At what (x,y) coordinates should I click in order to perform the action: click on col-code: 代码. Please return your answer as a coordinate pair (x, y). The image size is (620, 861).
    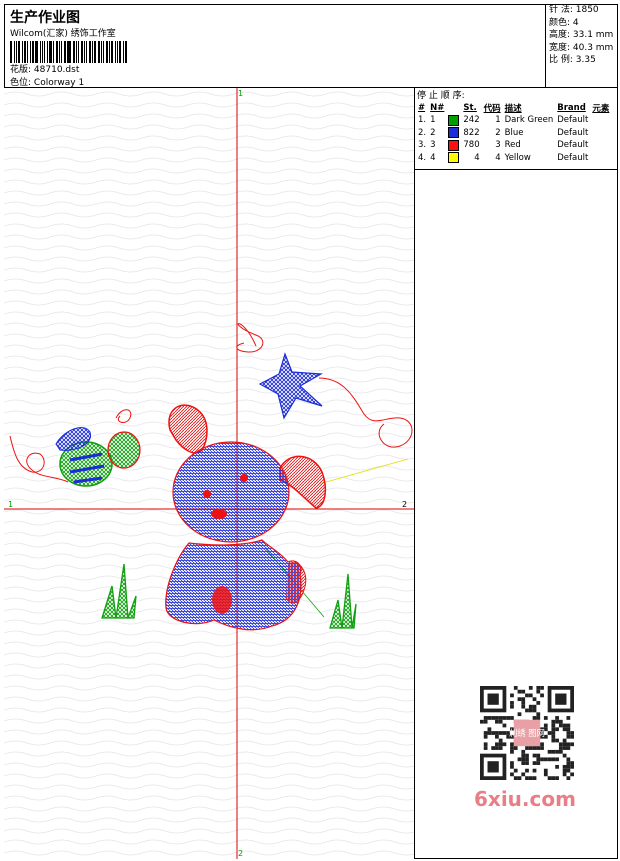
    Looking at the image, I should click on (492, 109).